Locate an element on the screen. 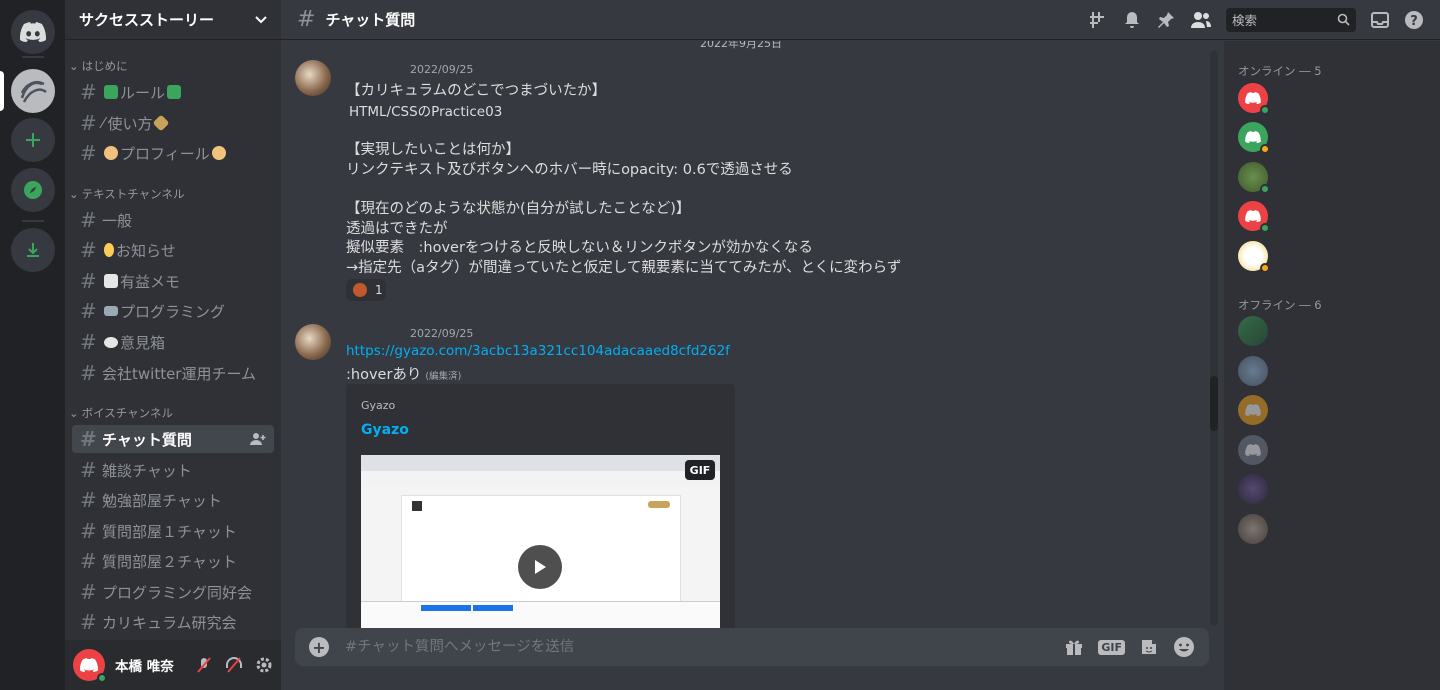  scrollbar is located at coordinates (1214, 338).